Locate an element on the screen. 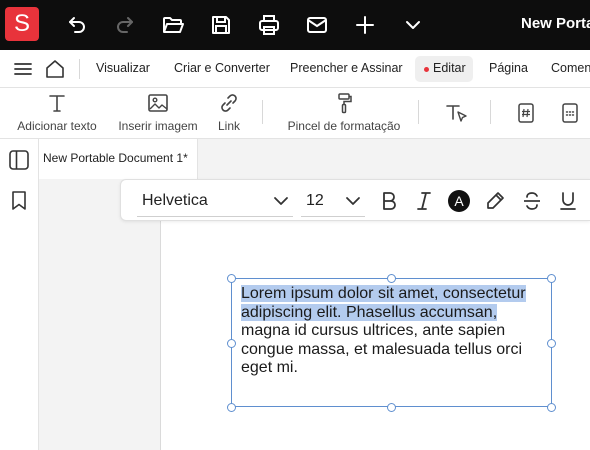 Image resolution: width=590 pixels, height=450 pixels. paint-roller-icon is located at coordinates (345, 103).